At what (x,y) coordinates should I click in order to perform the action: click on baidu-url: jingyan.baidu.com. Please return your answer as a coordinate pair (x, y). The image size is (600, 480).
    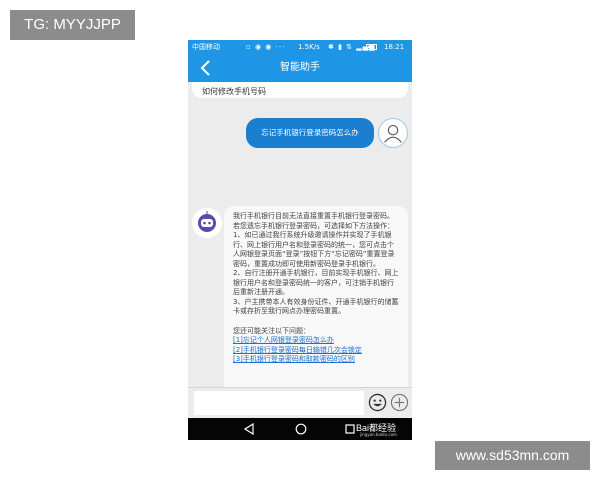
    Looking at the image, I should click on (378, 434).